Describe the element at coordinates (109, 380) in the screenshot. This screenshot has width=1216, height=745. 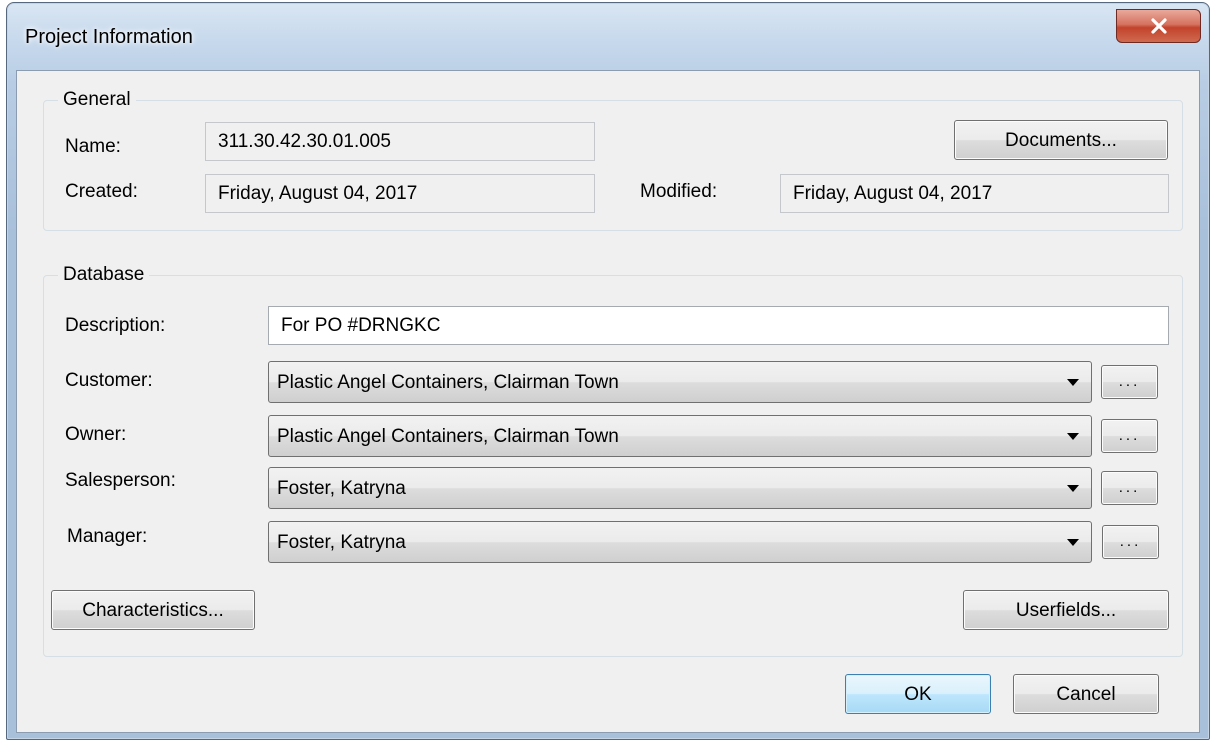
I see `customer-label: Customer:` at that location.